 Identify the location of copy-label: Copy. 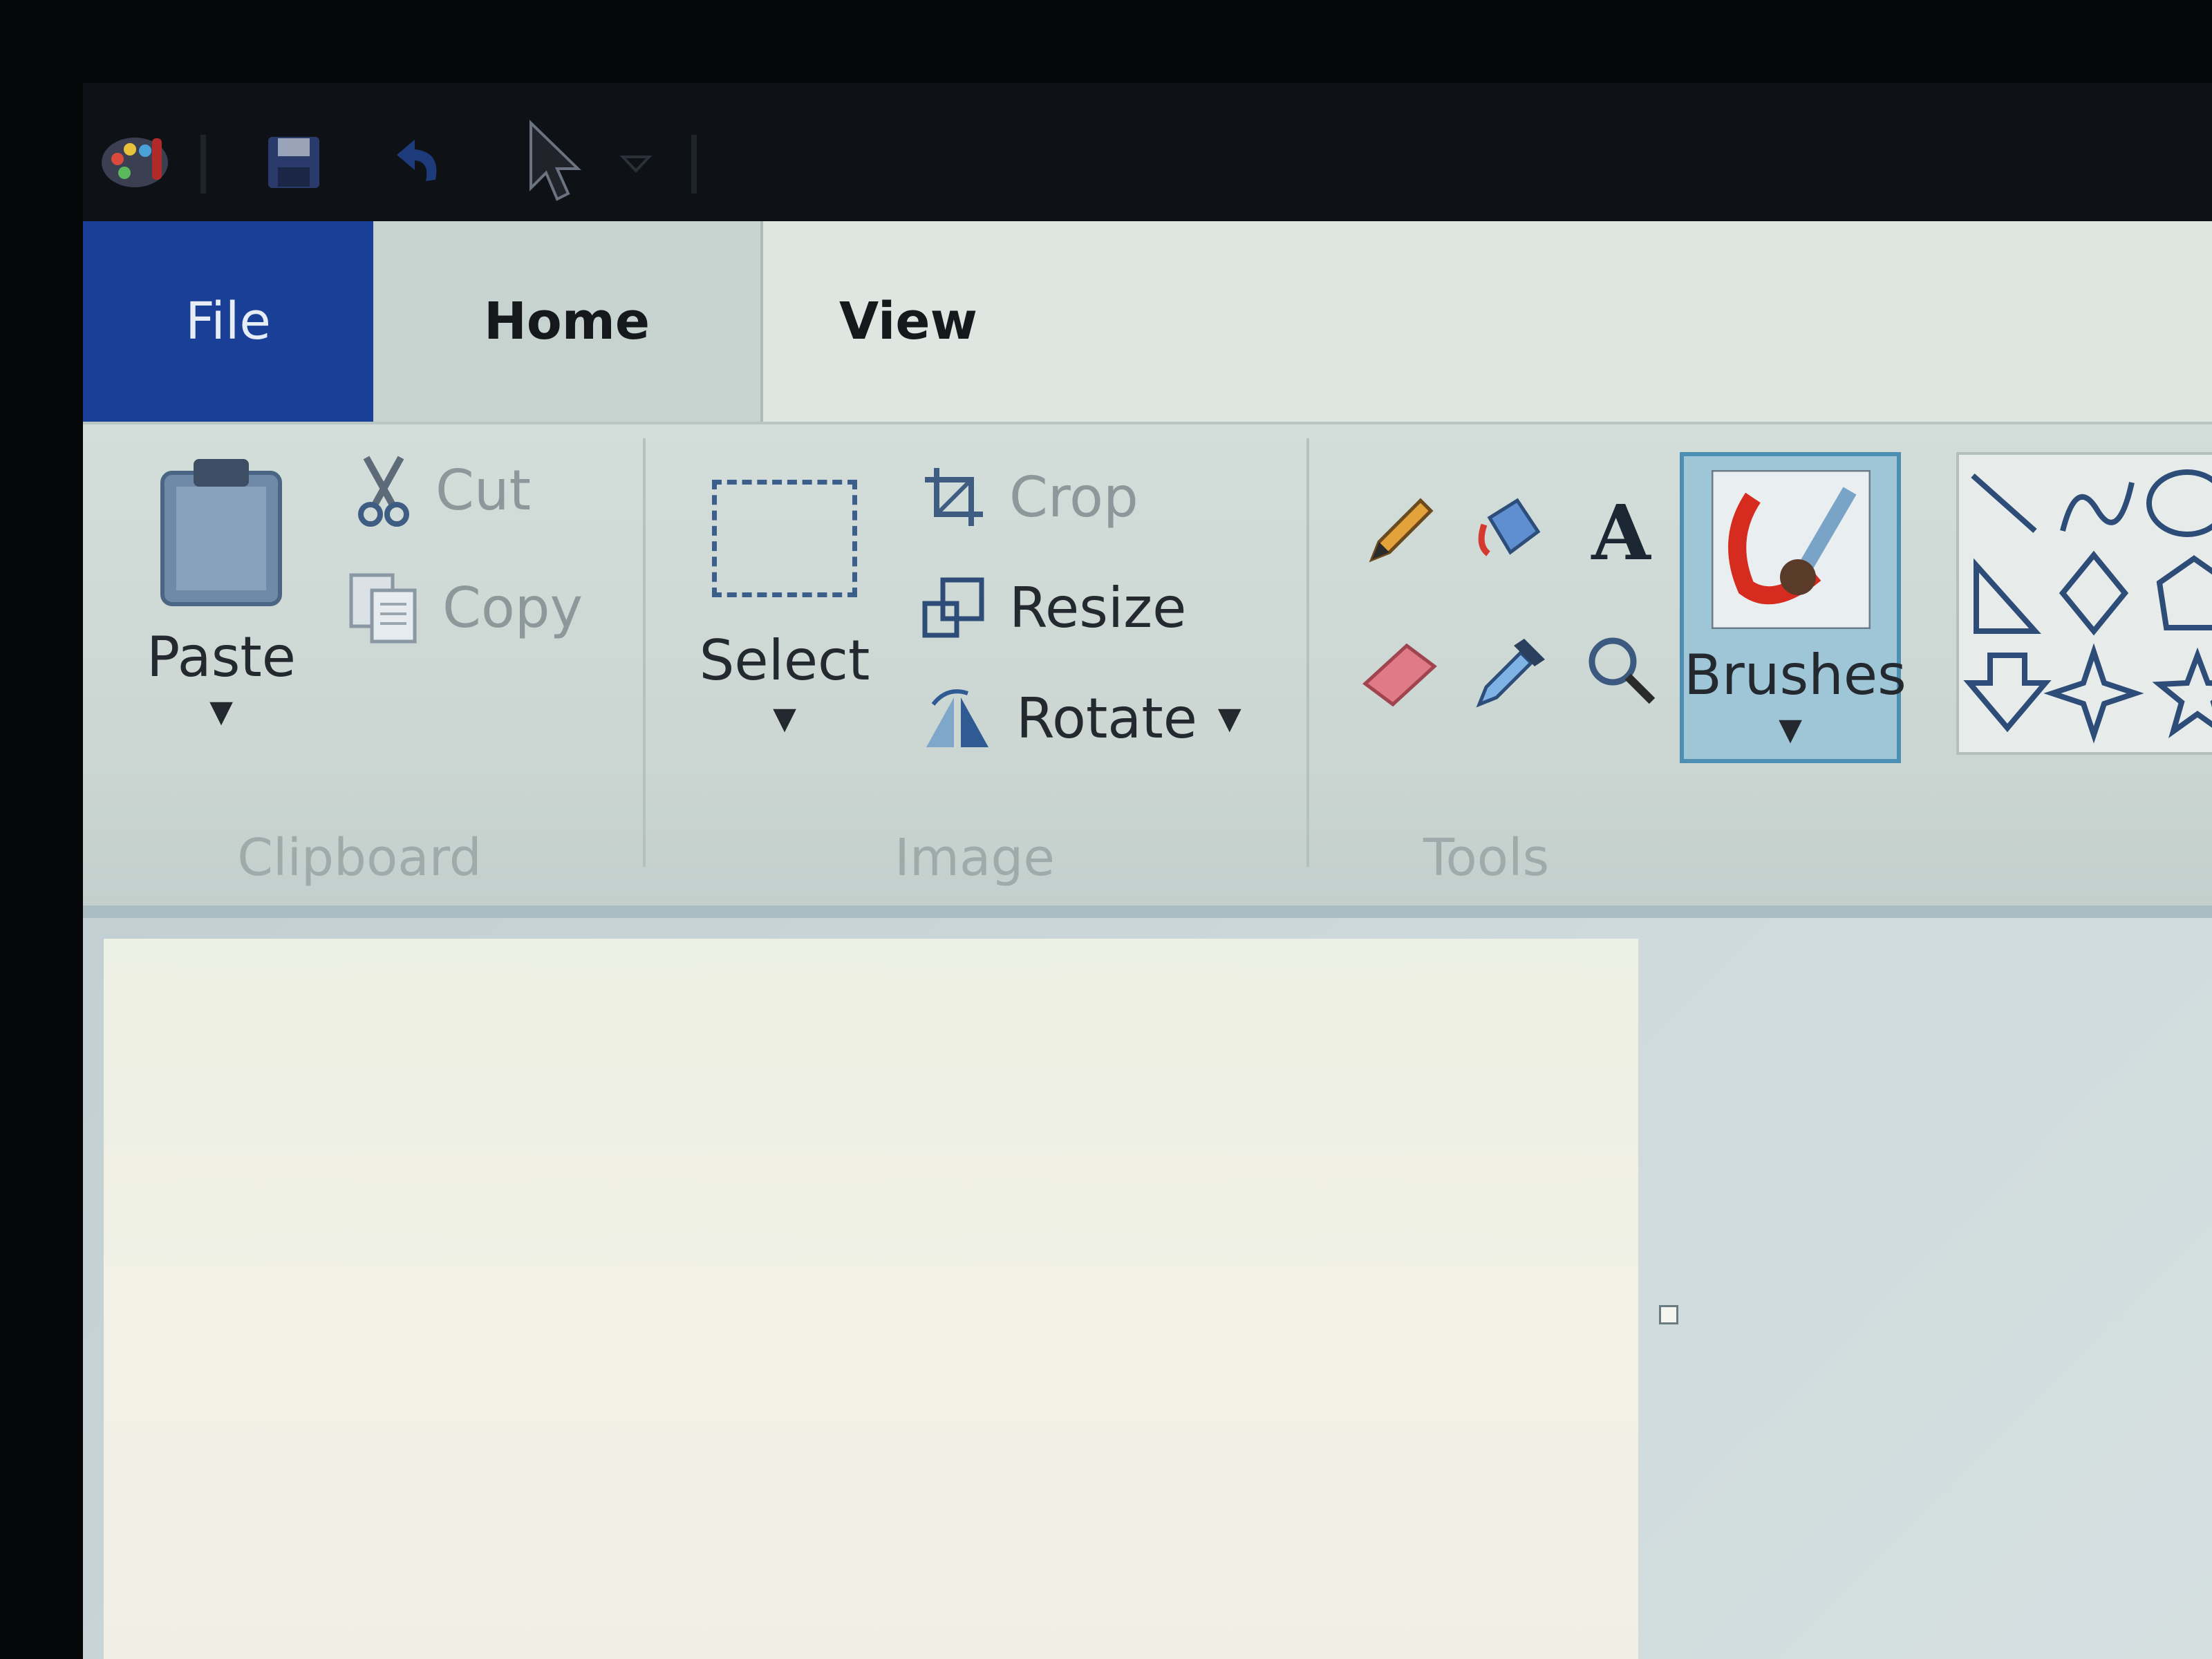
(513, 607).